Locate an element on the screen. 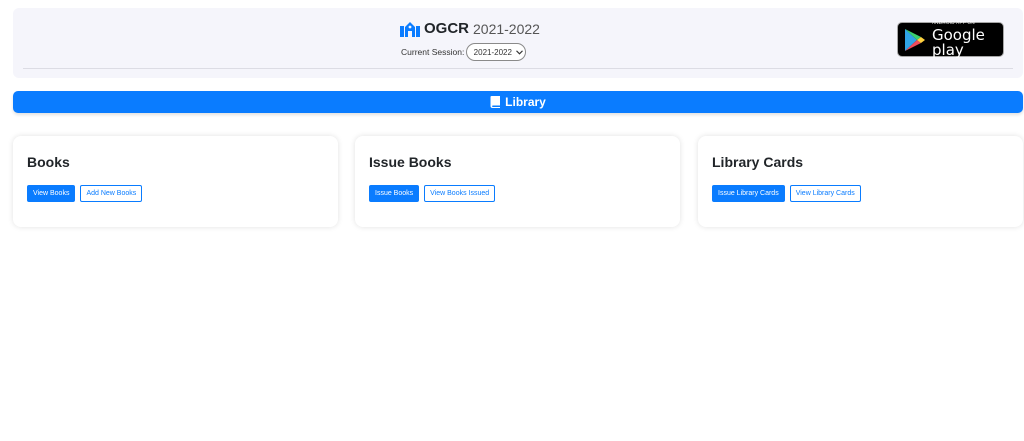  add-new-books-button: Add New Books is located at coordinates (111, 193).